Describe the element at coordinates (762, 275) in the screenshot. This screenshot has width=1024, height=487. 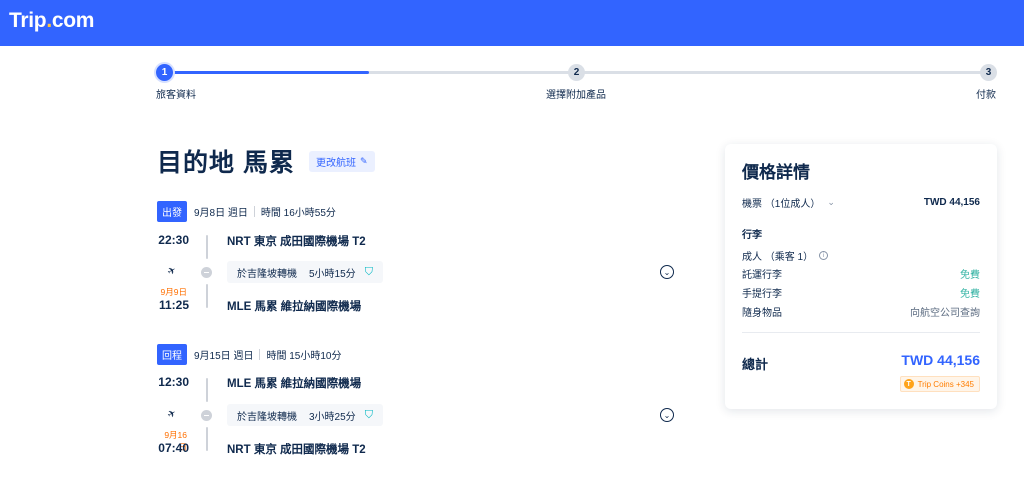
I see `checked-baggage-label: 託運行李` at that location.